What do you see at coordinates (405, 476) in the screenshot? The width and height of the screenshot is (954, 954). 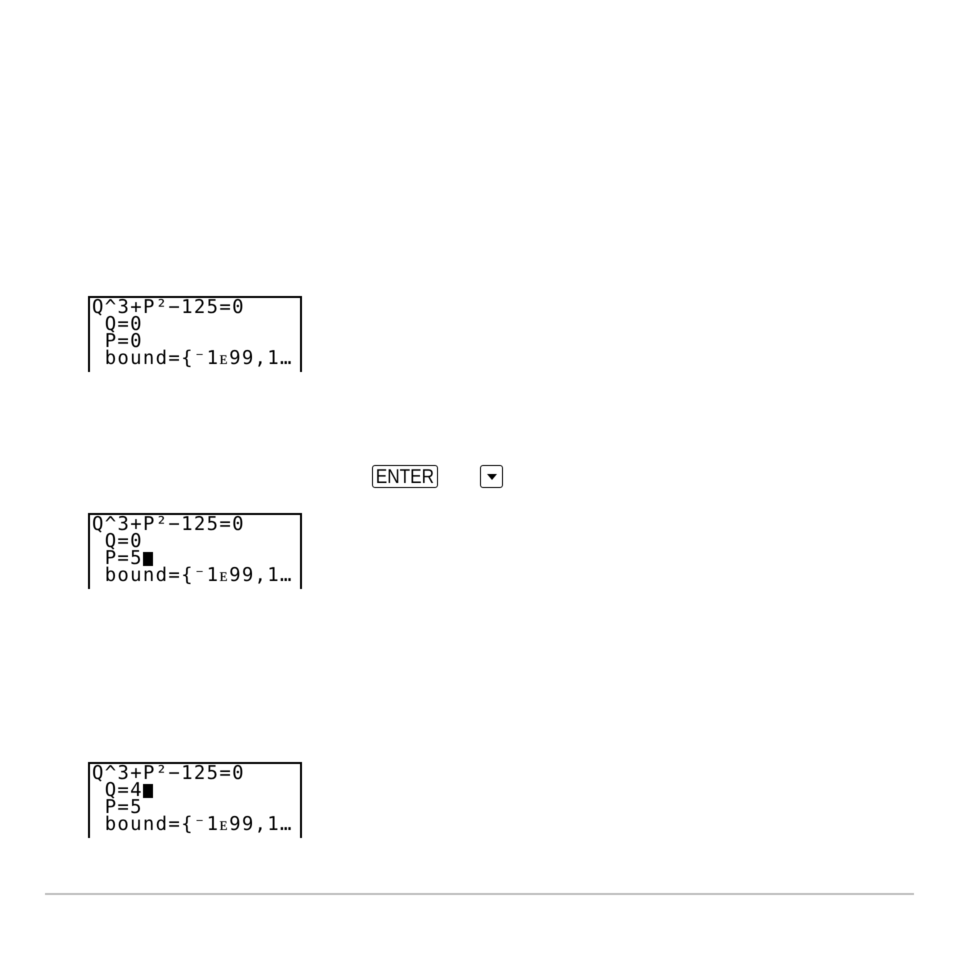 I see `enter-key: ENTER` at bounding box center [405, 476].